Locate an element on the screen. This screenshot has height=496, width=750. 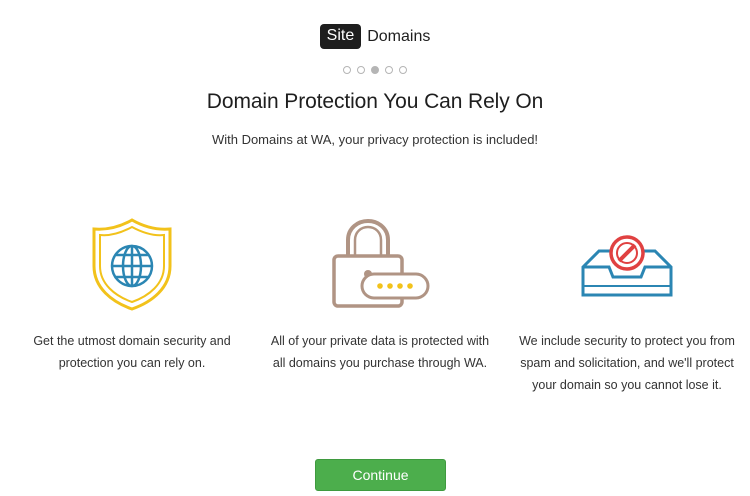
step-indicator is located at coordinates (375, 70).